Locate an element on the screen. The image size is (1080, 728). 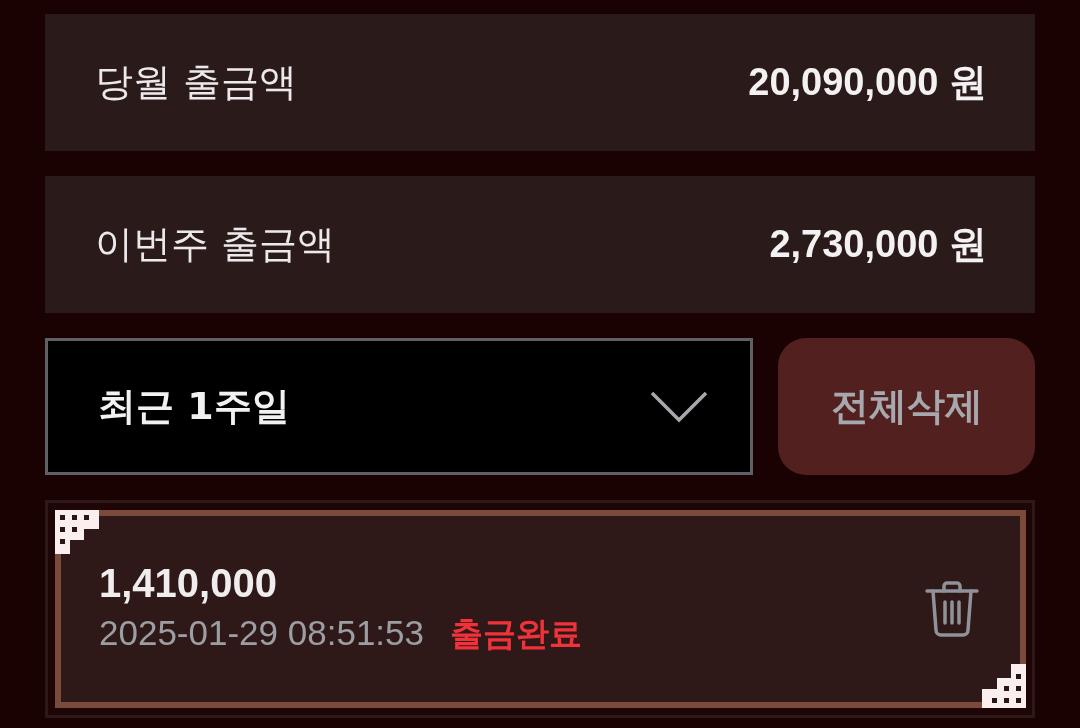
transaction-status: 출금완료 is located at coordinates (516, 634).